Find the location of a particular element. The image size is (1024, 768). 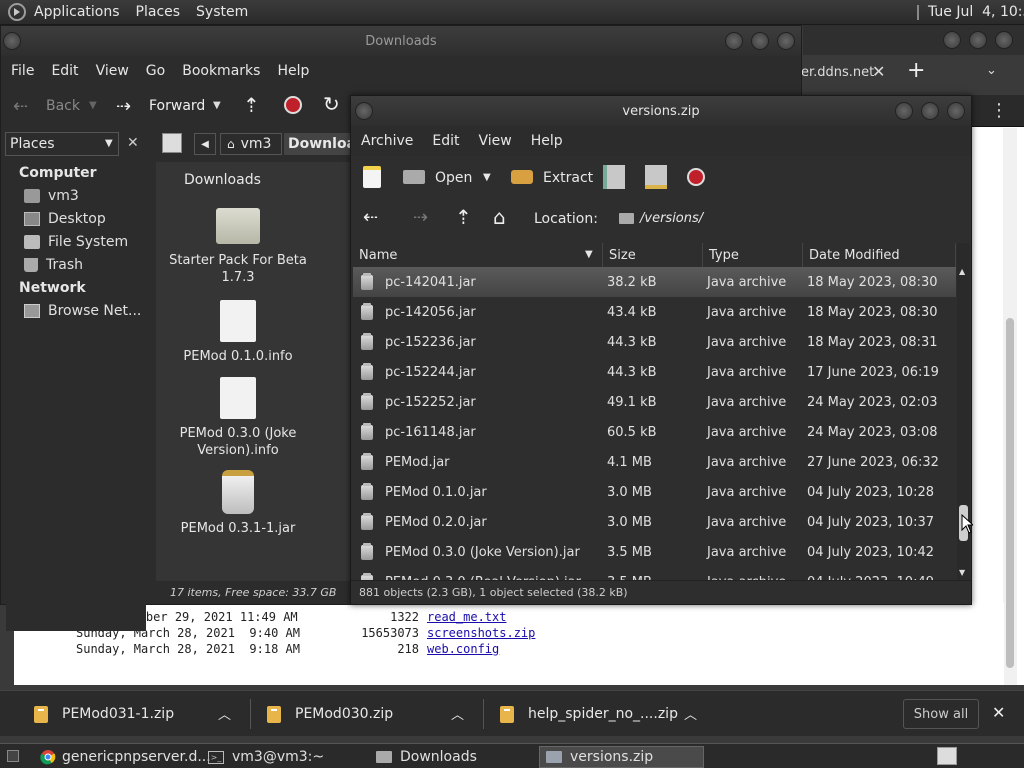

places-dropdown: Places ▼ is located at coordinates (62, 144).